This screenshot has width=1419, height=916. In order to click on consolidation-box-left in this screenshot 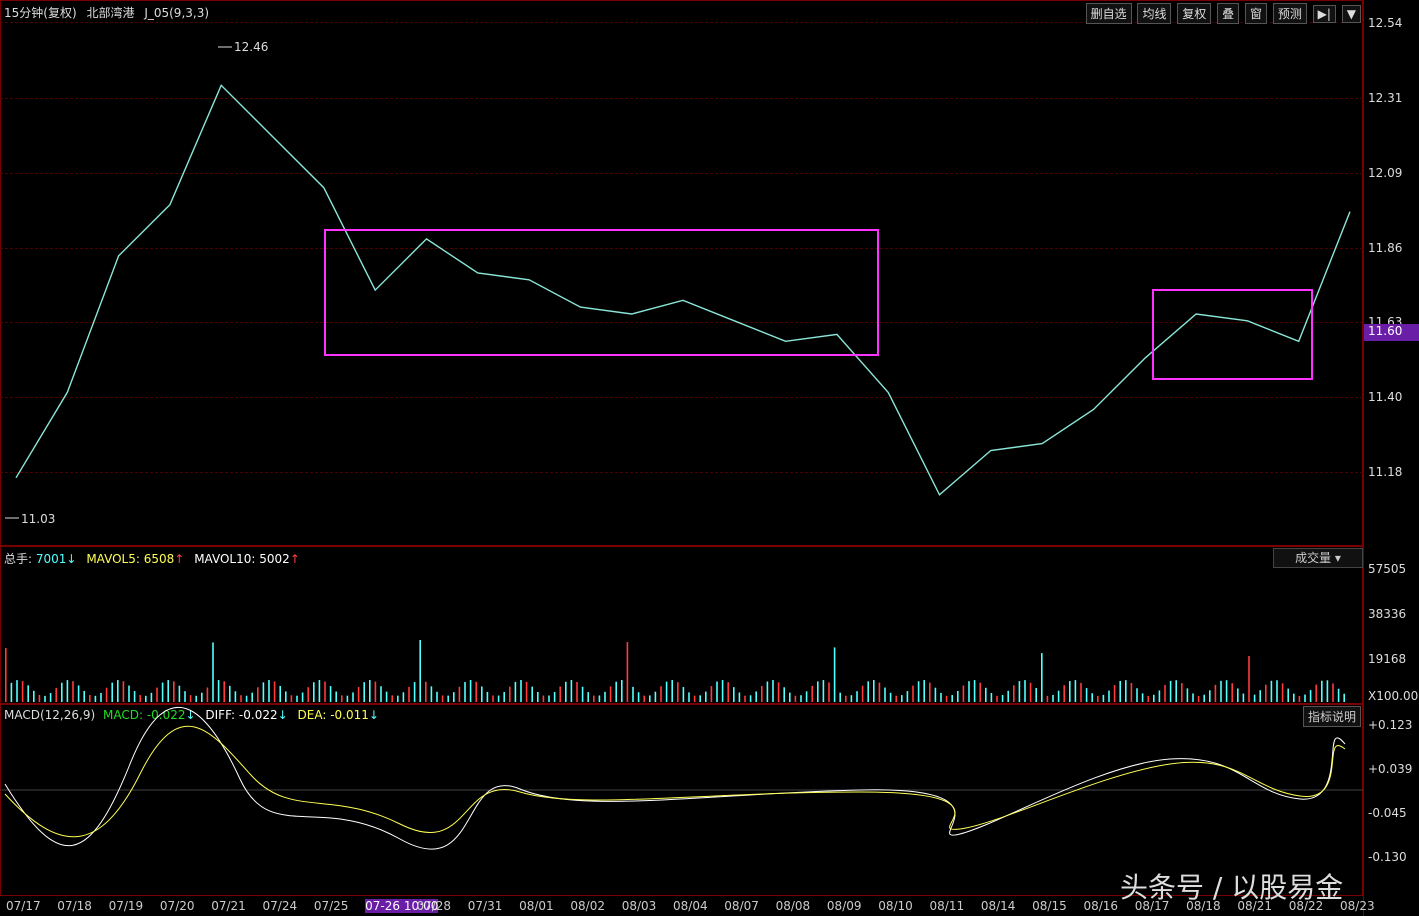, I will do `click(601, 292)`.